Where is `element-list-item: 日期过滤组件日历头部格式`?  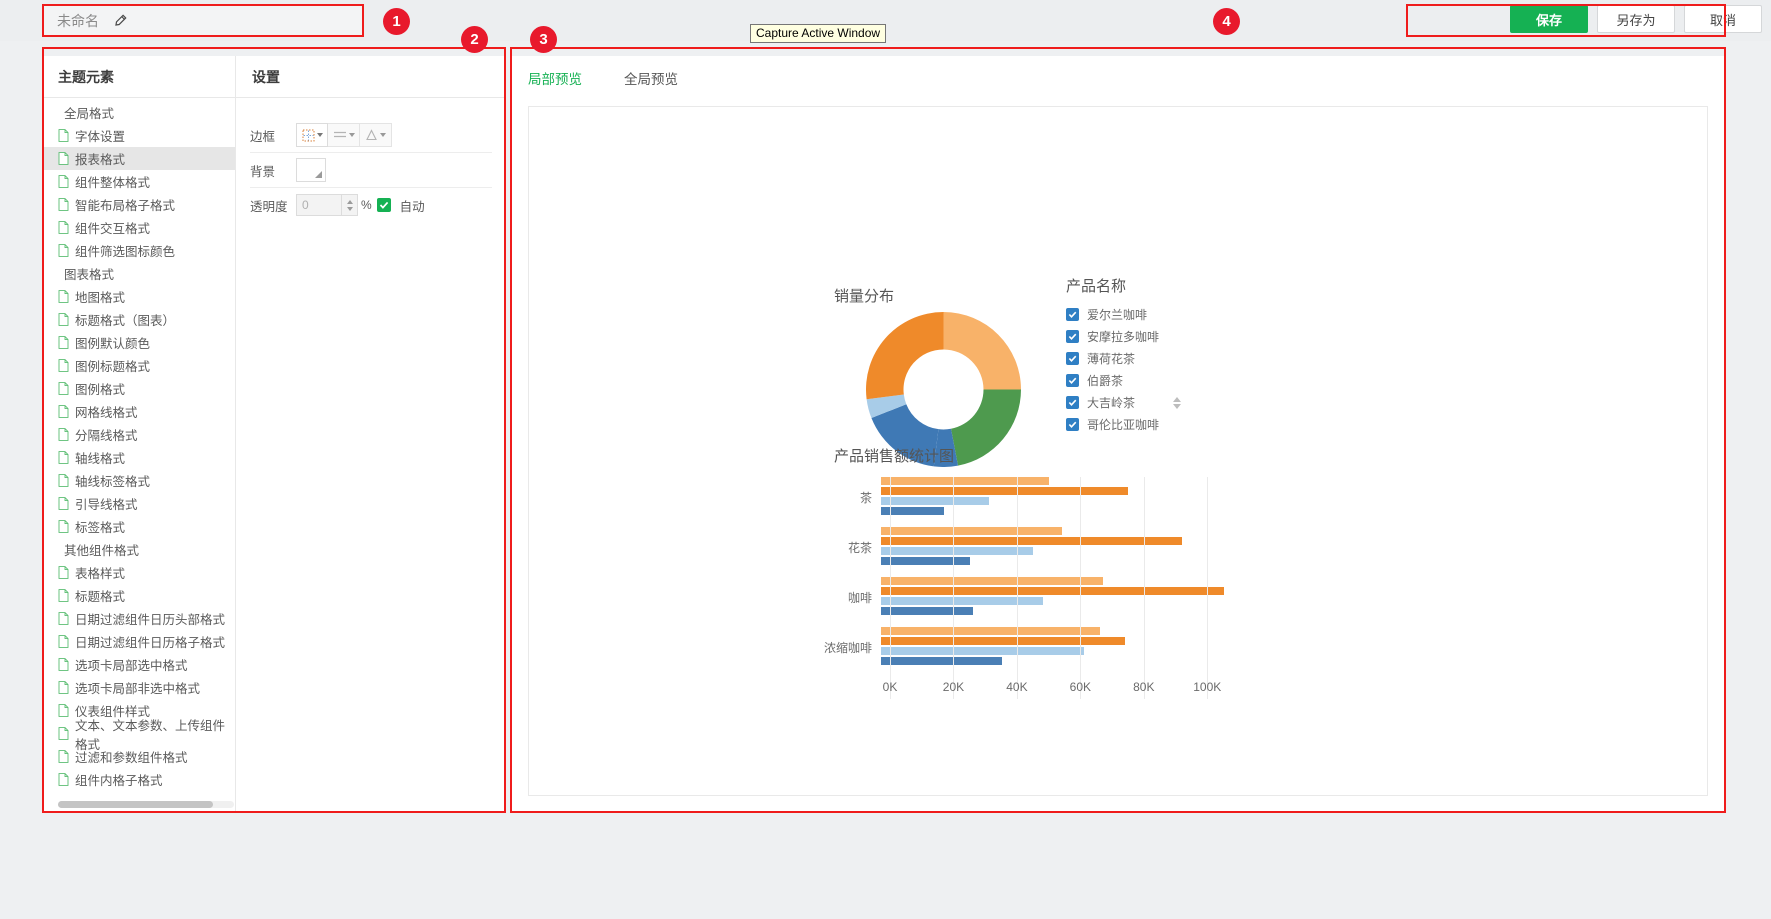 element-list-item: 日期过滤组件日历头部格式 is located at coordinates (138, 618).